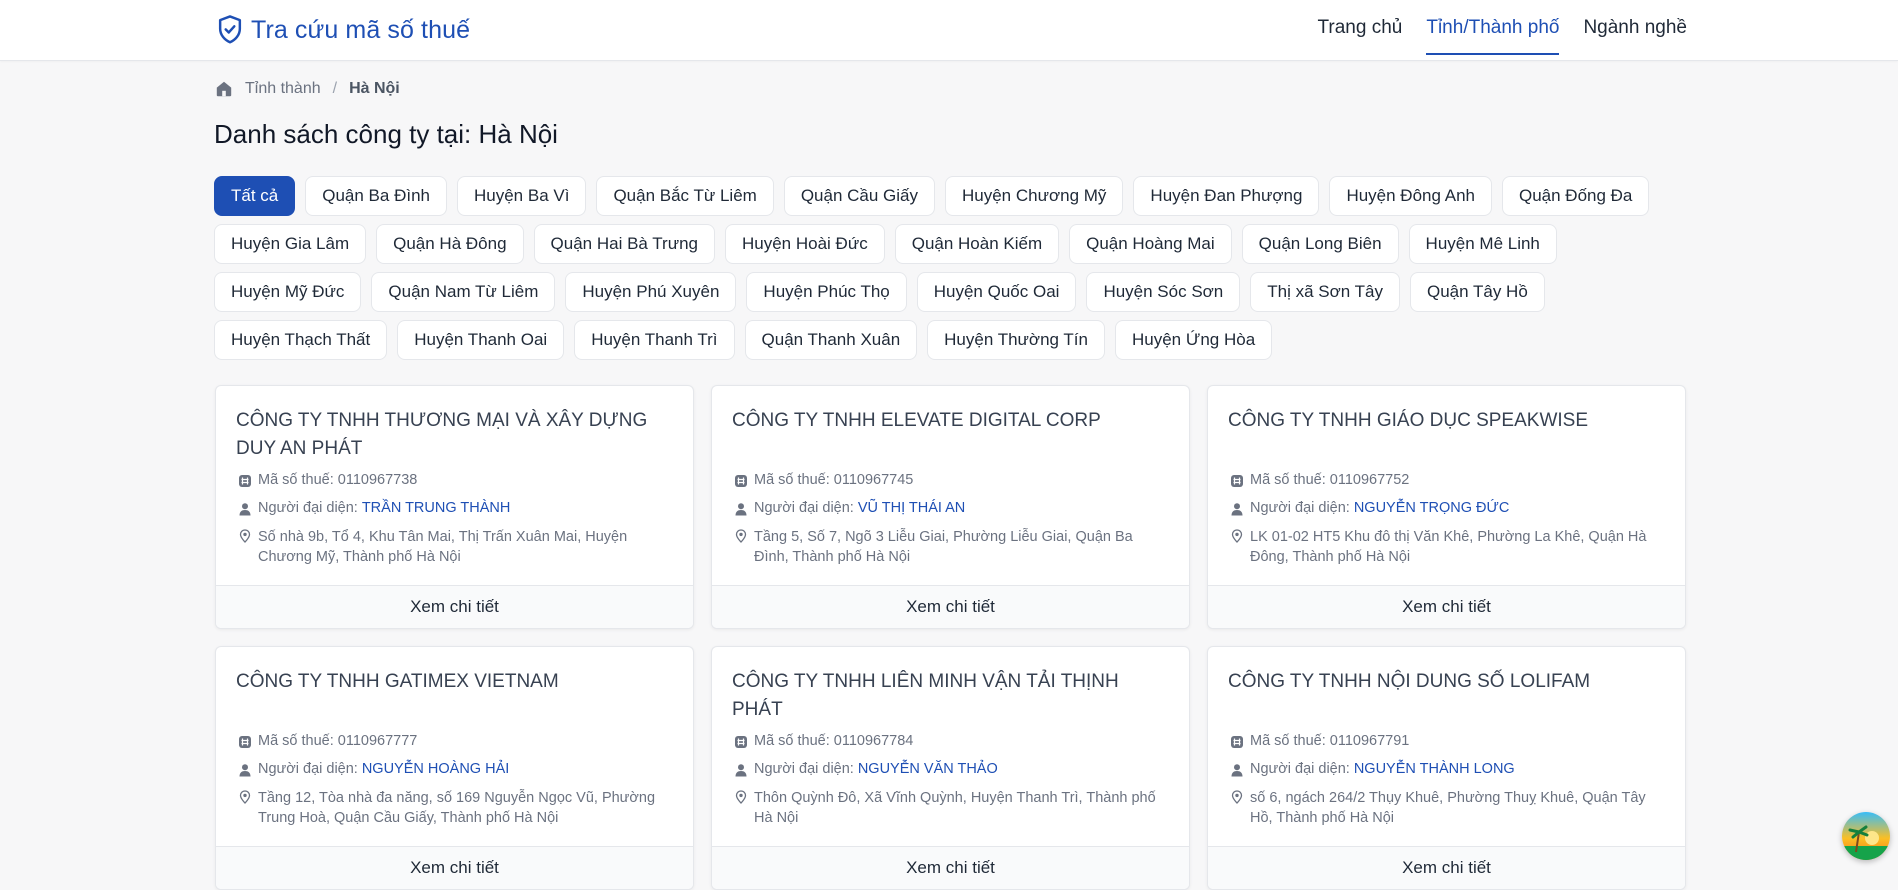  What do you see at coordinates (859, 196) in the screenshot?
I see `filter-chip-quan-cau-giay: Quận Cầu Giấy` at bounding box center [859, 196].